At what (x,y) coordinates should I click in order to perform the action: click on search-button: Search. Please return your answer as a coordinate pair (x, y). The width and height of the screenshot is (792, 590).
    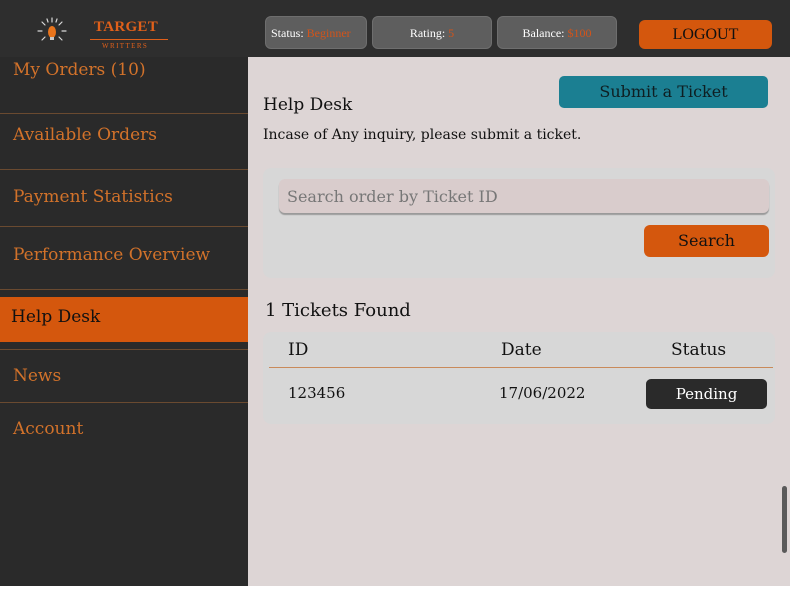
    Looking at the image, I should click on (706, 241).